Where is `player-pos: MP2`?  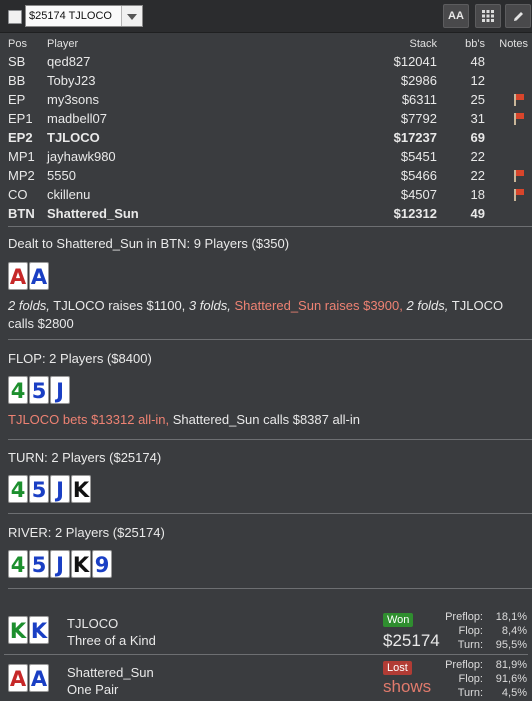 player-pos: MP2 is located at coordinates (21, 175).